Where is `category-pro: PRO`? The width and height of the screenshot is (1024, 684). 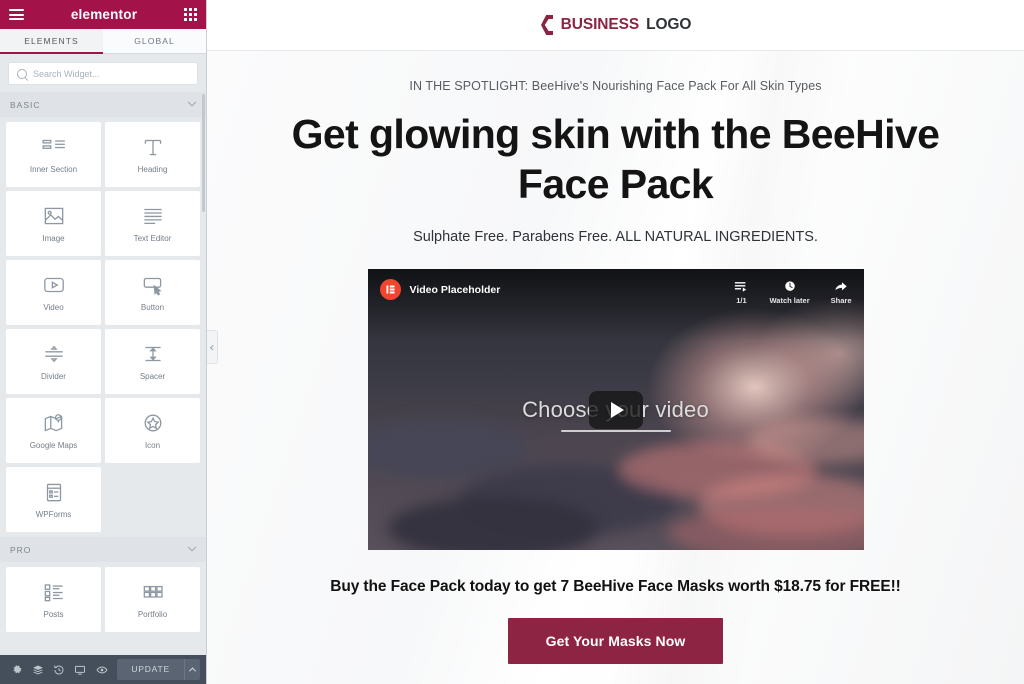
category-pro: PRO is located at coordinates (103, 549).